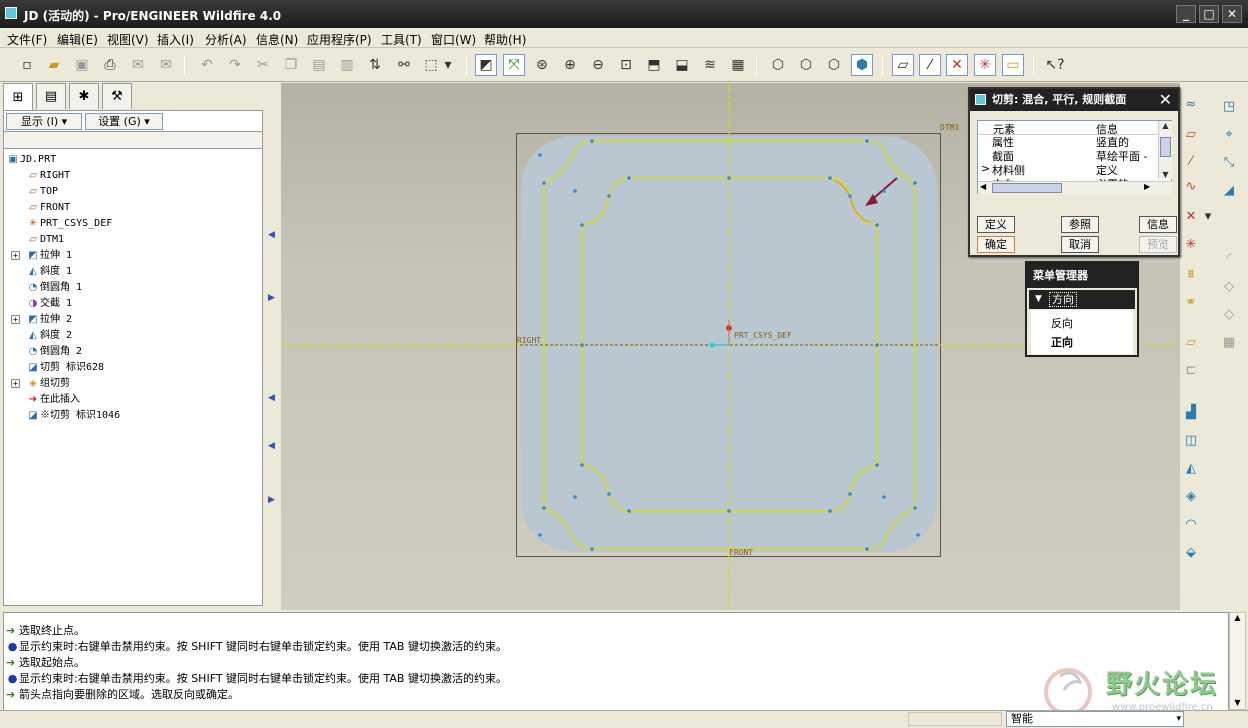  What do you see at coordinates (73, 416) in the screenshot?
I see `tree-item: ◪ ※切剪 标识1046` at bounding box center [73, 416].